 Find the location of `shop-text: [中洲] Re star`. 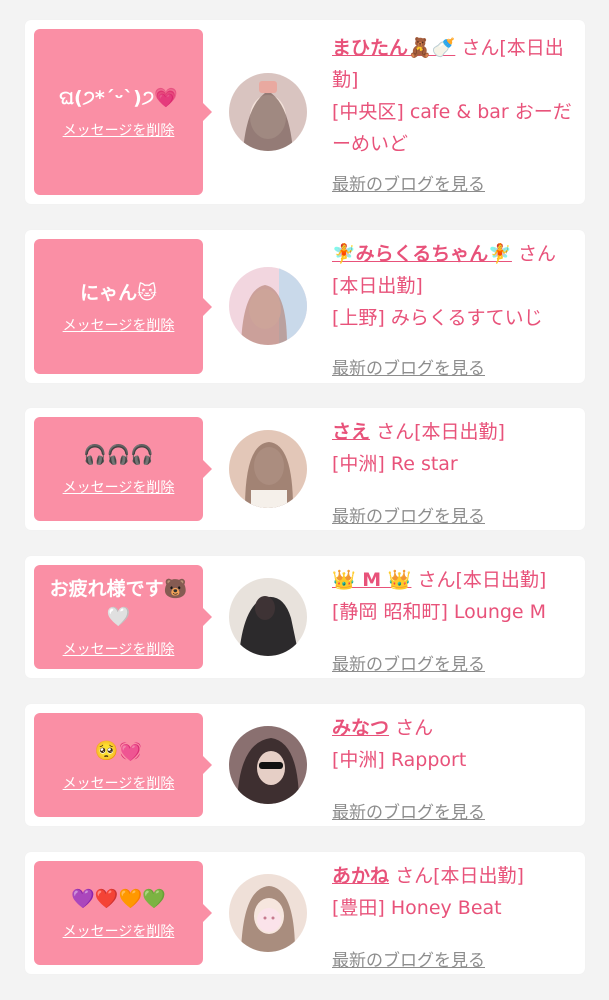

shop-text: [中洲] Re star is located at coordinates (395, 464).